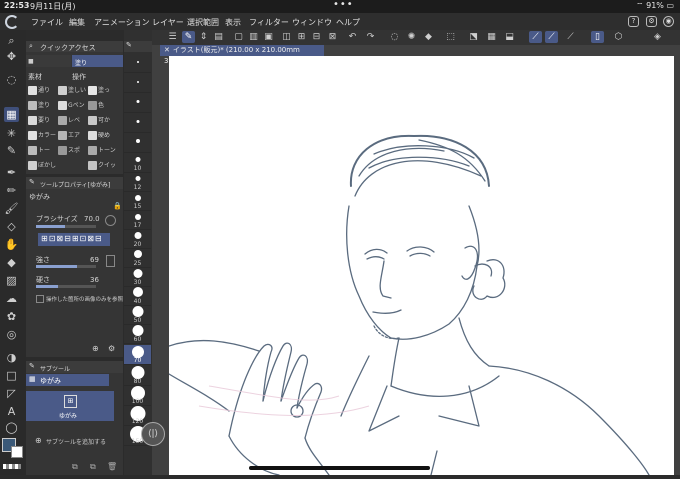 The width and height of the screenshot is (680, 479). Describe the element at coordinates (268, 37) in the screenshot. I see `save-icon: ▣` at that location.